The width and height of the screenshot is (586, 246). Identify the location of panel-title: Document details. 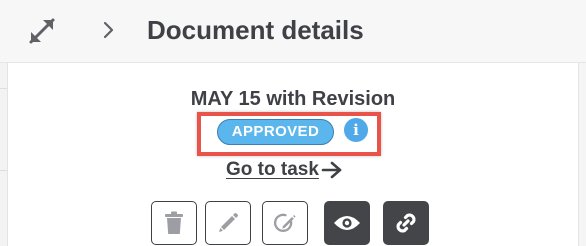
(255, 30).